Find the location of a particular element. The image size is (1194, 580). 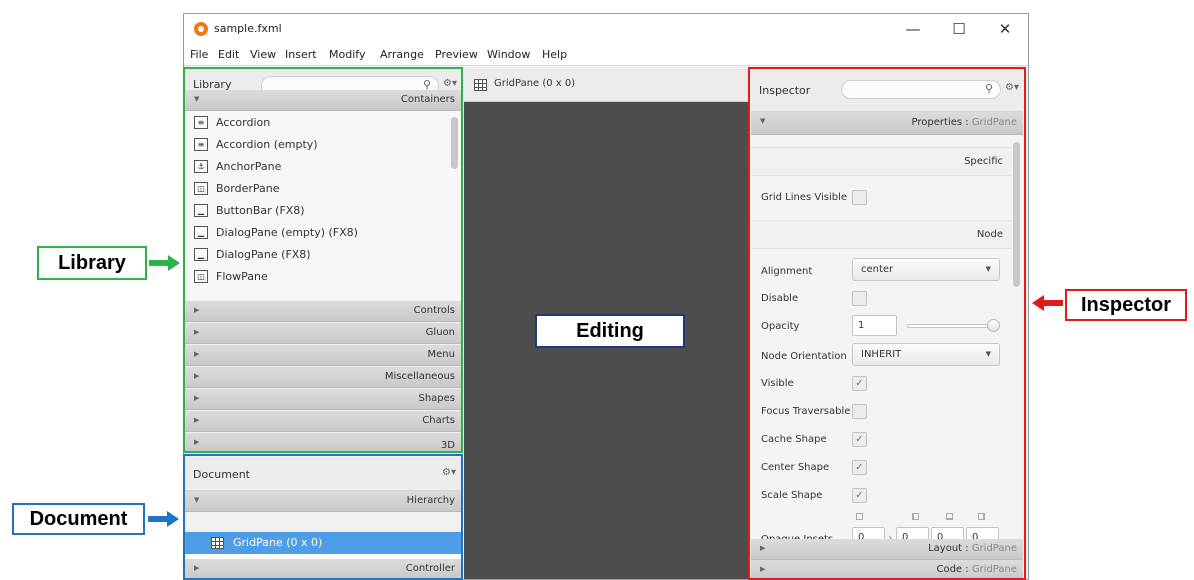

section-label: Properties : is located at coordinates (941, 122).